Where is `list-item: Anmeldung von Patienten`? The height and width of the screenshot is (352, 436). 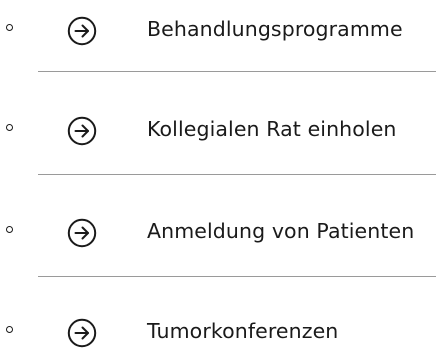
list-item: Anmeldung von Patienten is located at coordinates (218, 232).